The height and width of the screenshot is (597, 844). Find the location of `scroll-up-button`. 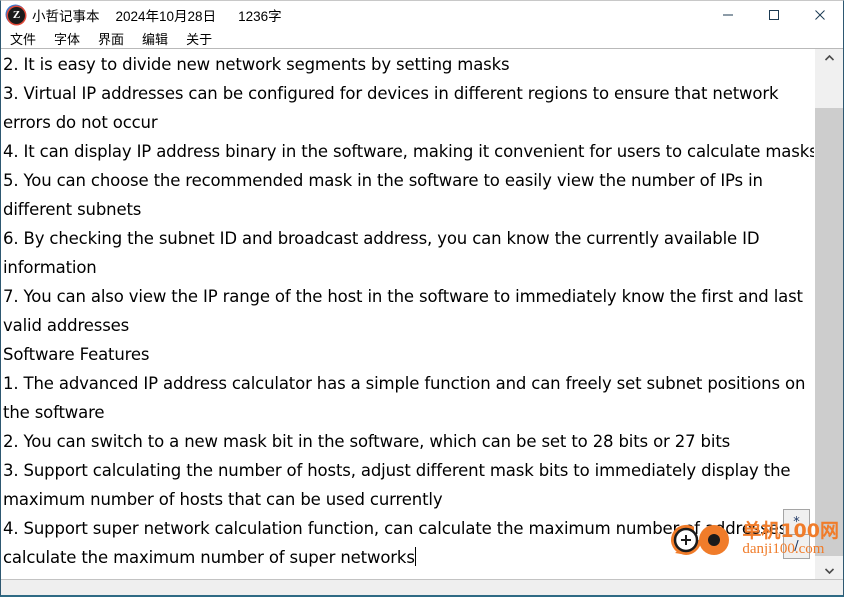

scroll-up-button is located at coordinates (829, 58).